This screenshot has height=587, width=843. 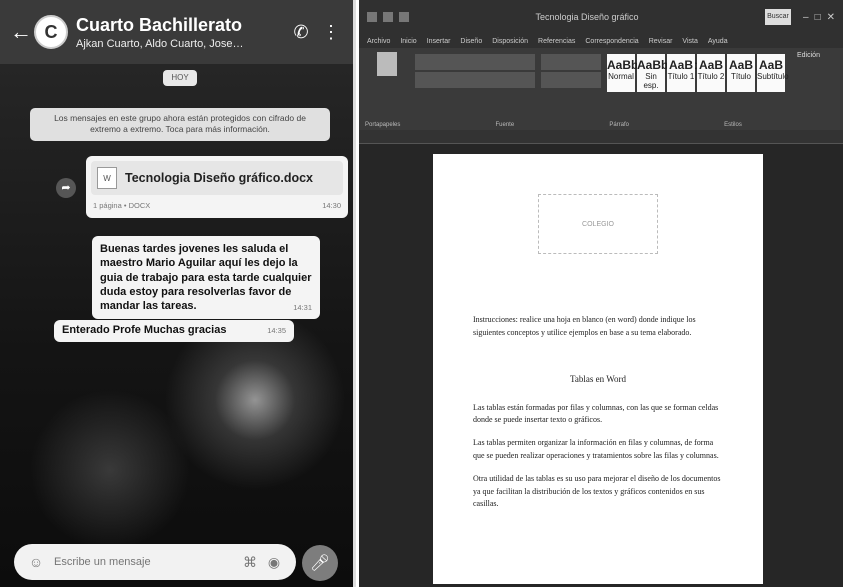 I want to click on style-no-spacing: AaBbCcDdSin esp., so click(x=668, y=73).